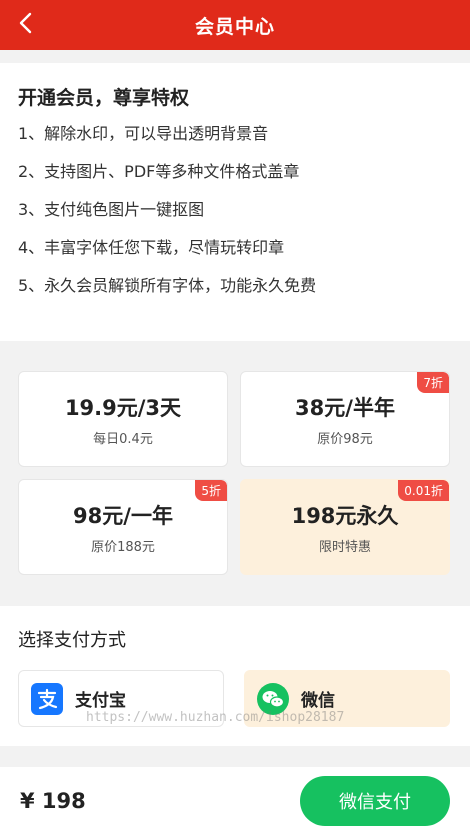 This screenshot has width=470, height=835. Describe the element at coordinates (211, 490) in the screenshot. I see `discount-badge: 5折` at that location.